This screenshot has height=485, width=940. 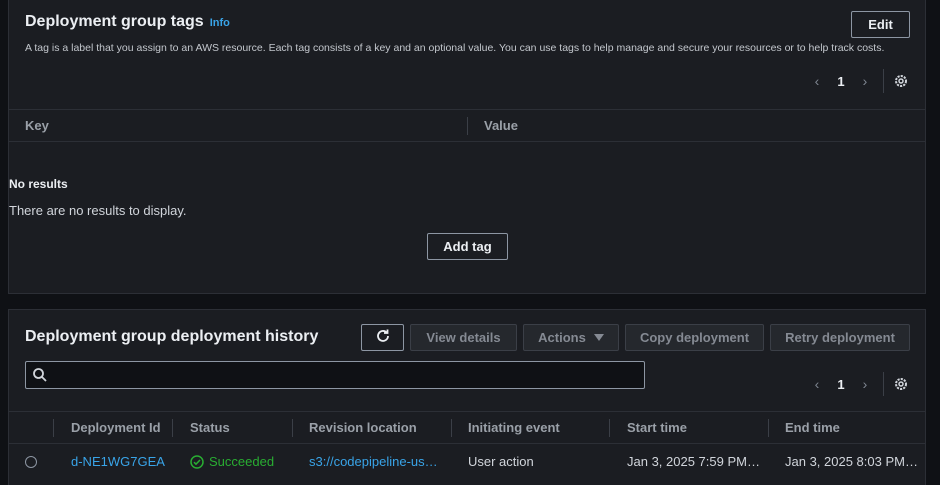 I want to click on column-header-start-time: Start time, so click(x=657, y=427).